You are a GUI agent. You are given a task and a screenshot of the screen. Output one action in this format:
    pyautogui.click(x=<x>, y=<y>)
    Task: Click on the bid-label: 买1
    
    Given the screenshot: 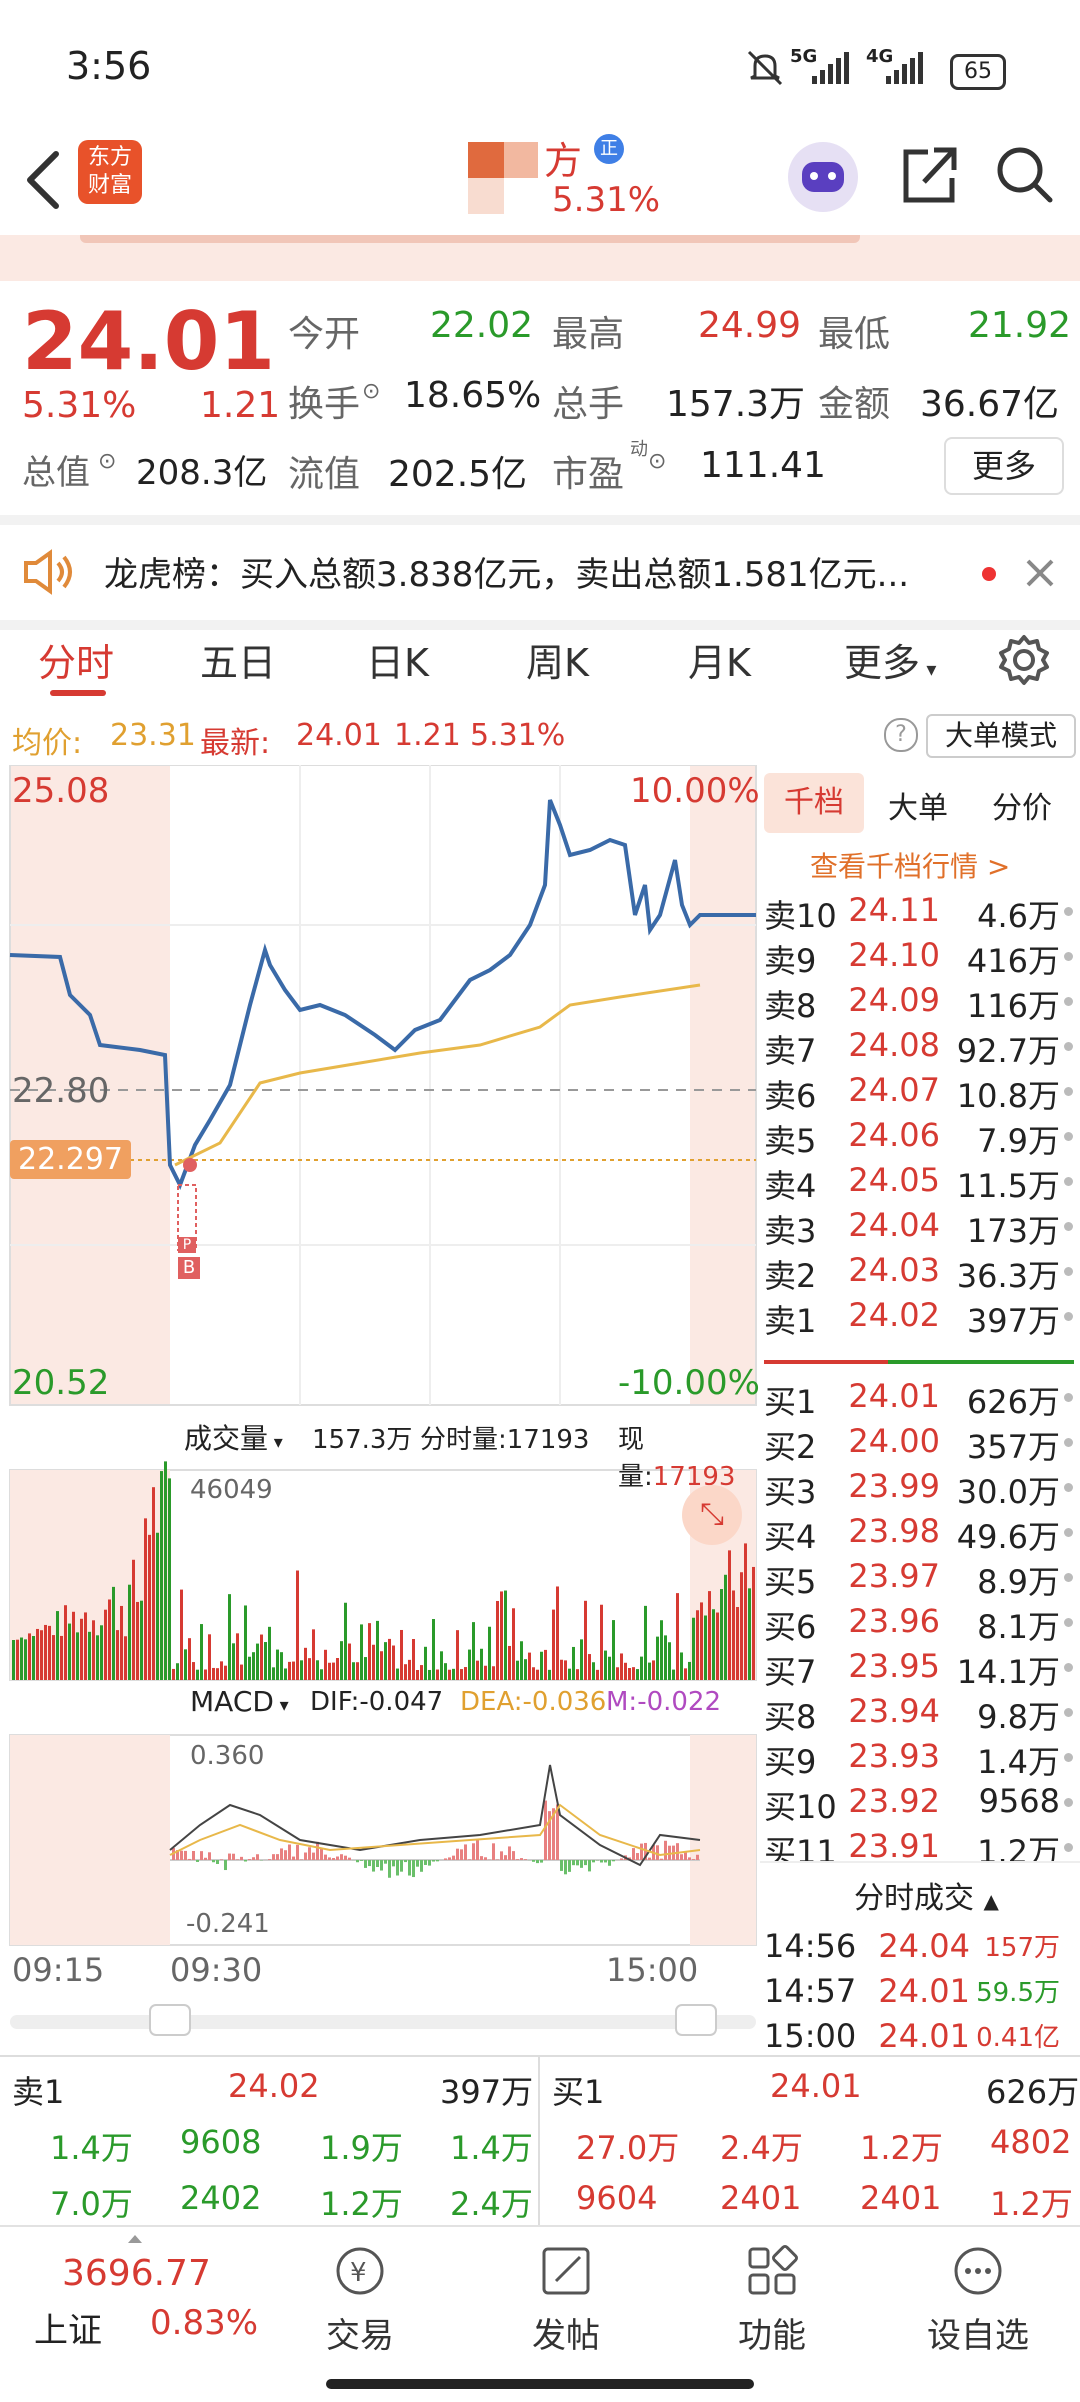 What is the action you would take?
    pyautogui.click(x=790, y=1400)
    